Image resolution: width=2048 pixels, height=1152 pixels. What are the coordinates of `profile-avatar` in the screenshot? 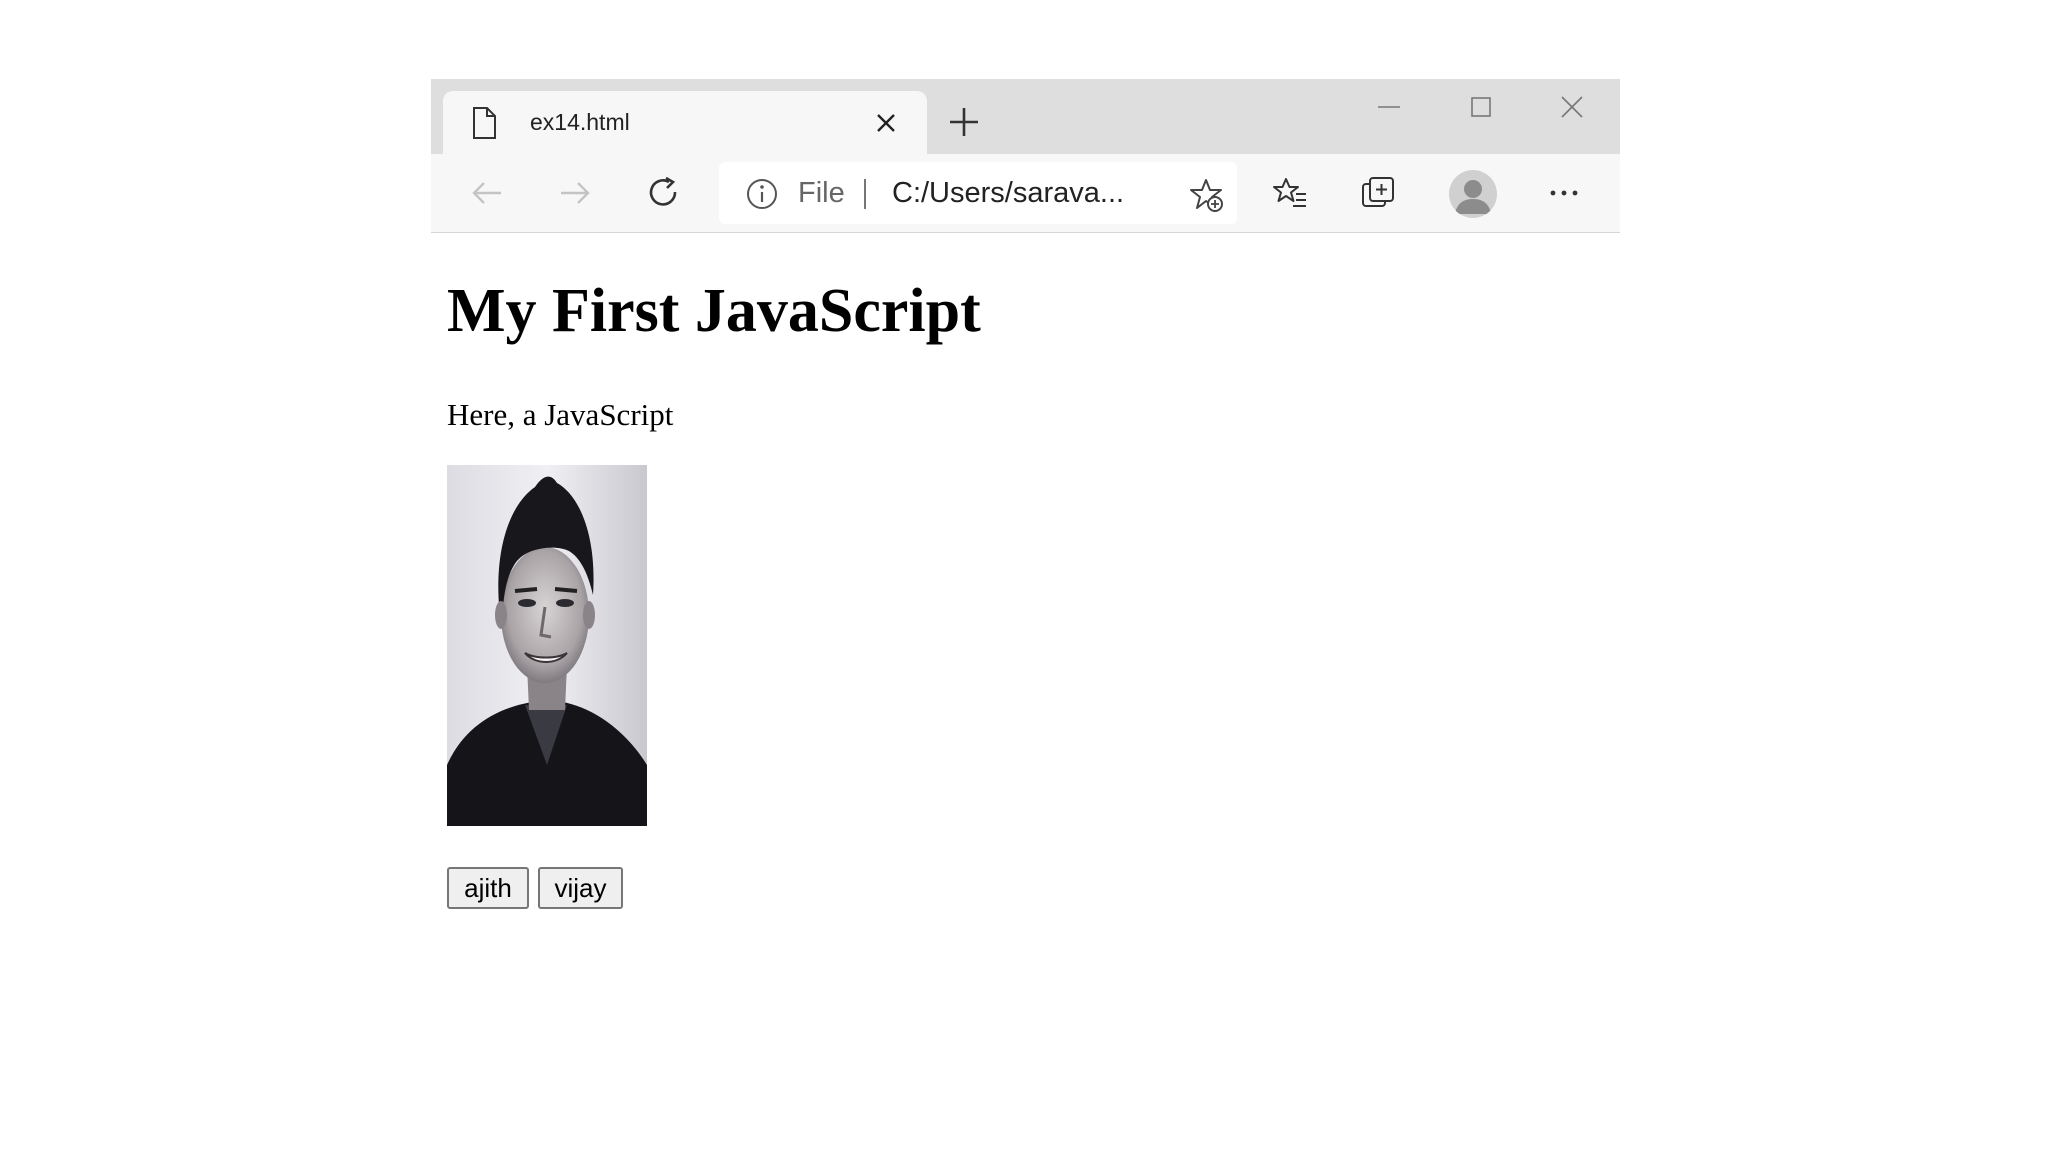 It's located at (1473, 194).